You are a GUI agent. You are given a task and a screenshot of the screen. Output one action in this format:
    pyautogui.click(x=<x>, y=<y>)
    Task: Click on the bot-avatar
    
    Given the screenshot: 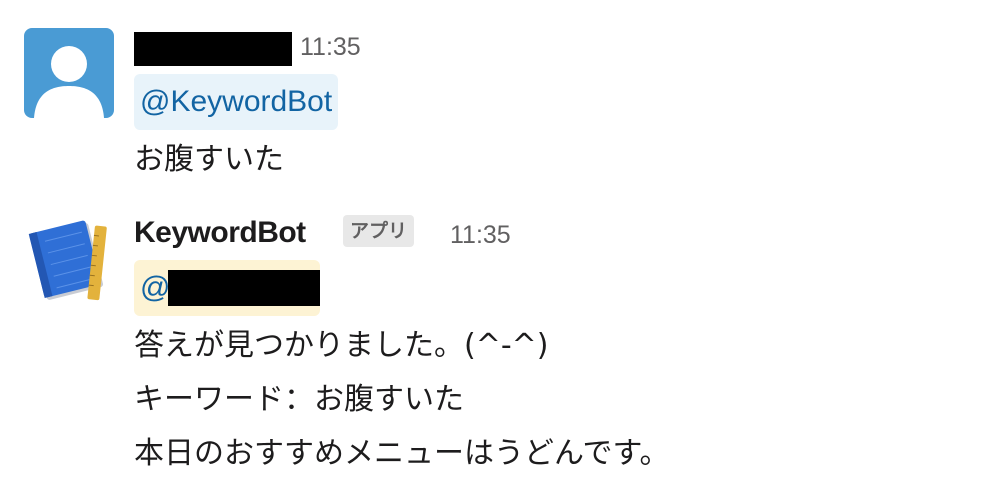 What is the action you would take?
    pyautogui.click(x=69, y=259)
    